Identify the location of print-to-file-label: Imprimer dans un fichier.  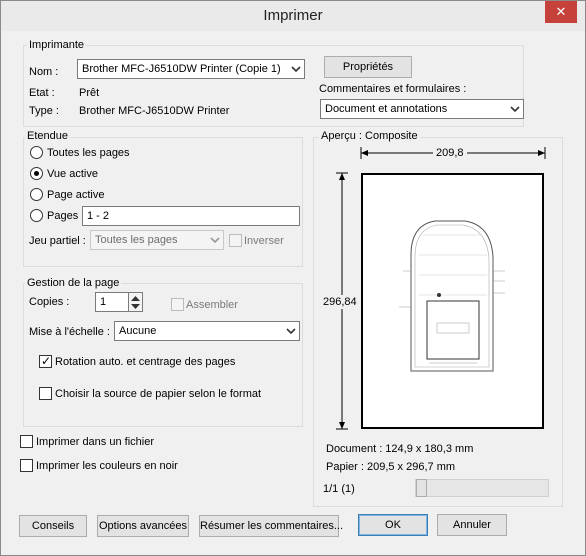
(95, 442).